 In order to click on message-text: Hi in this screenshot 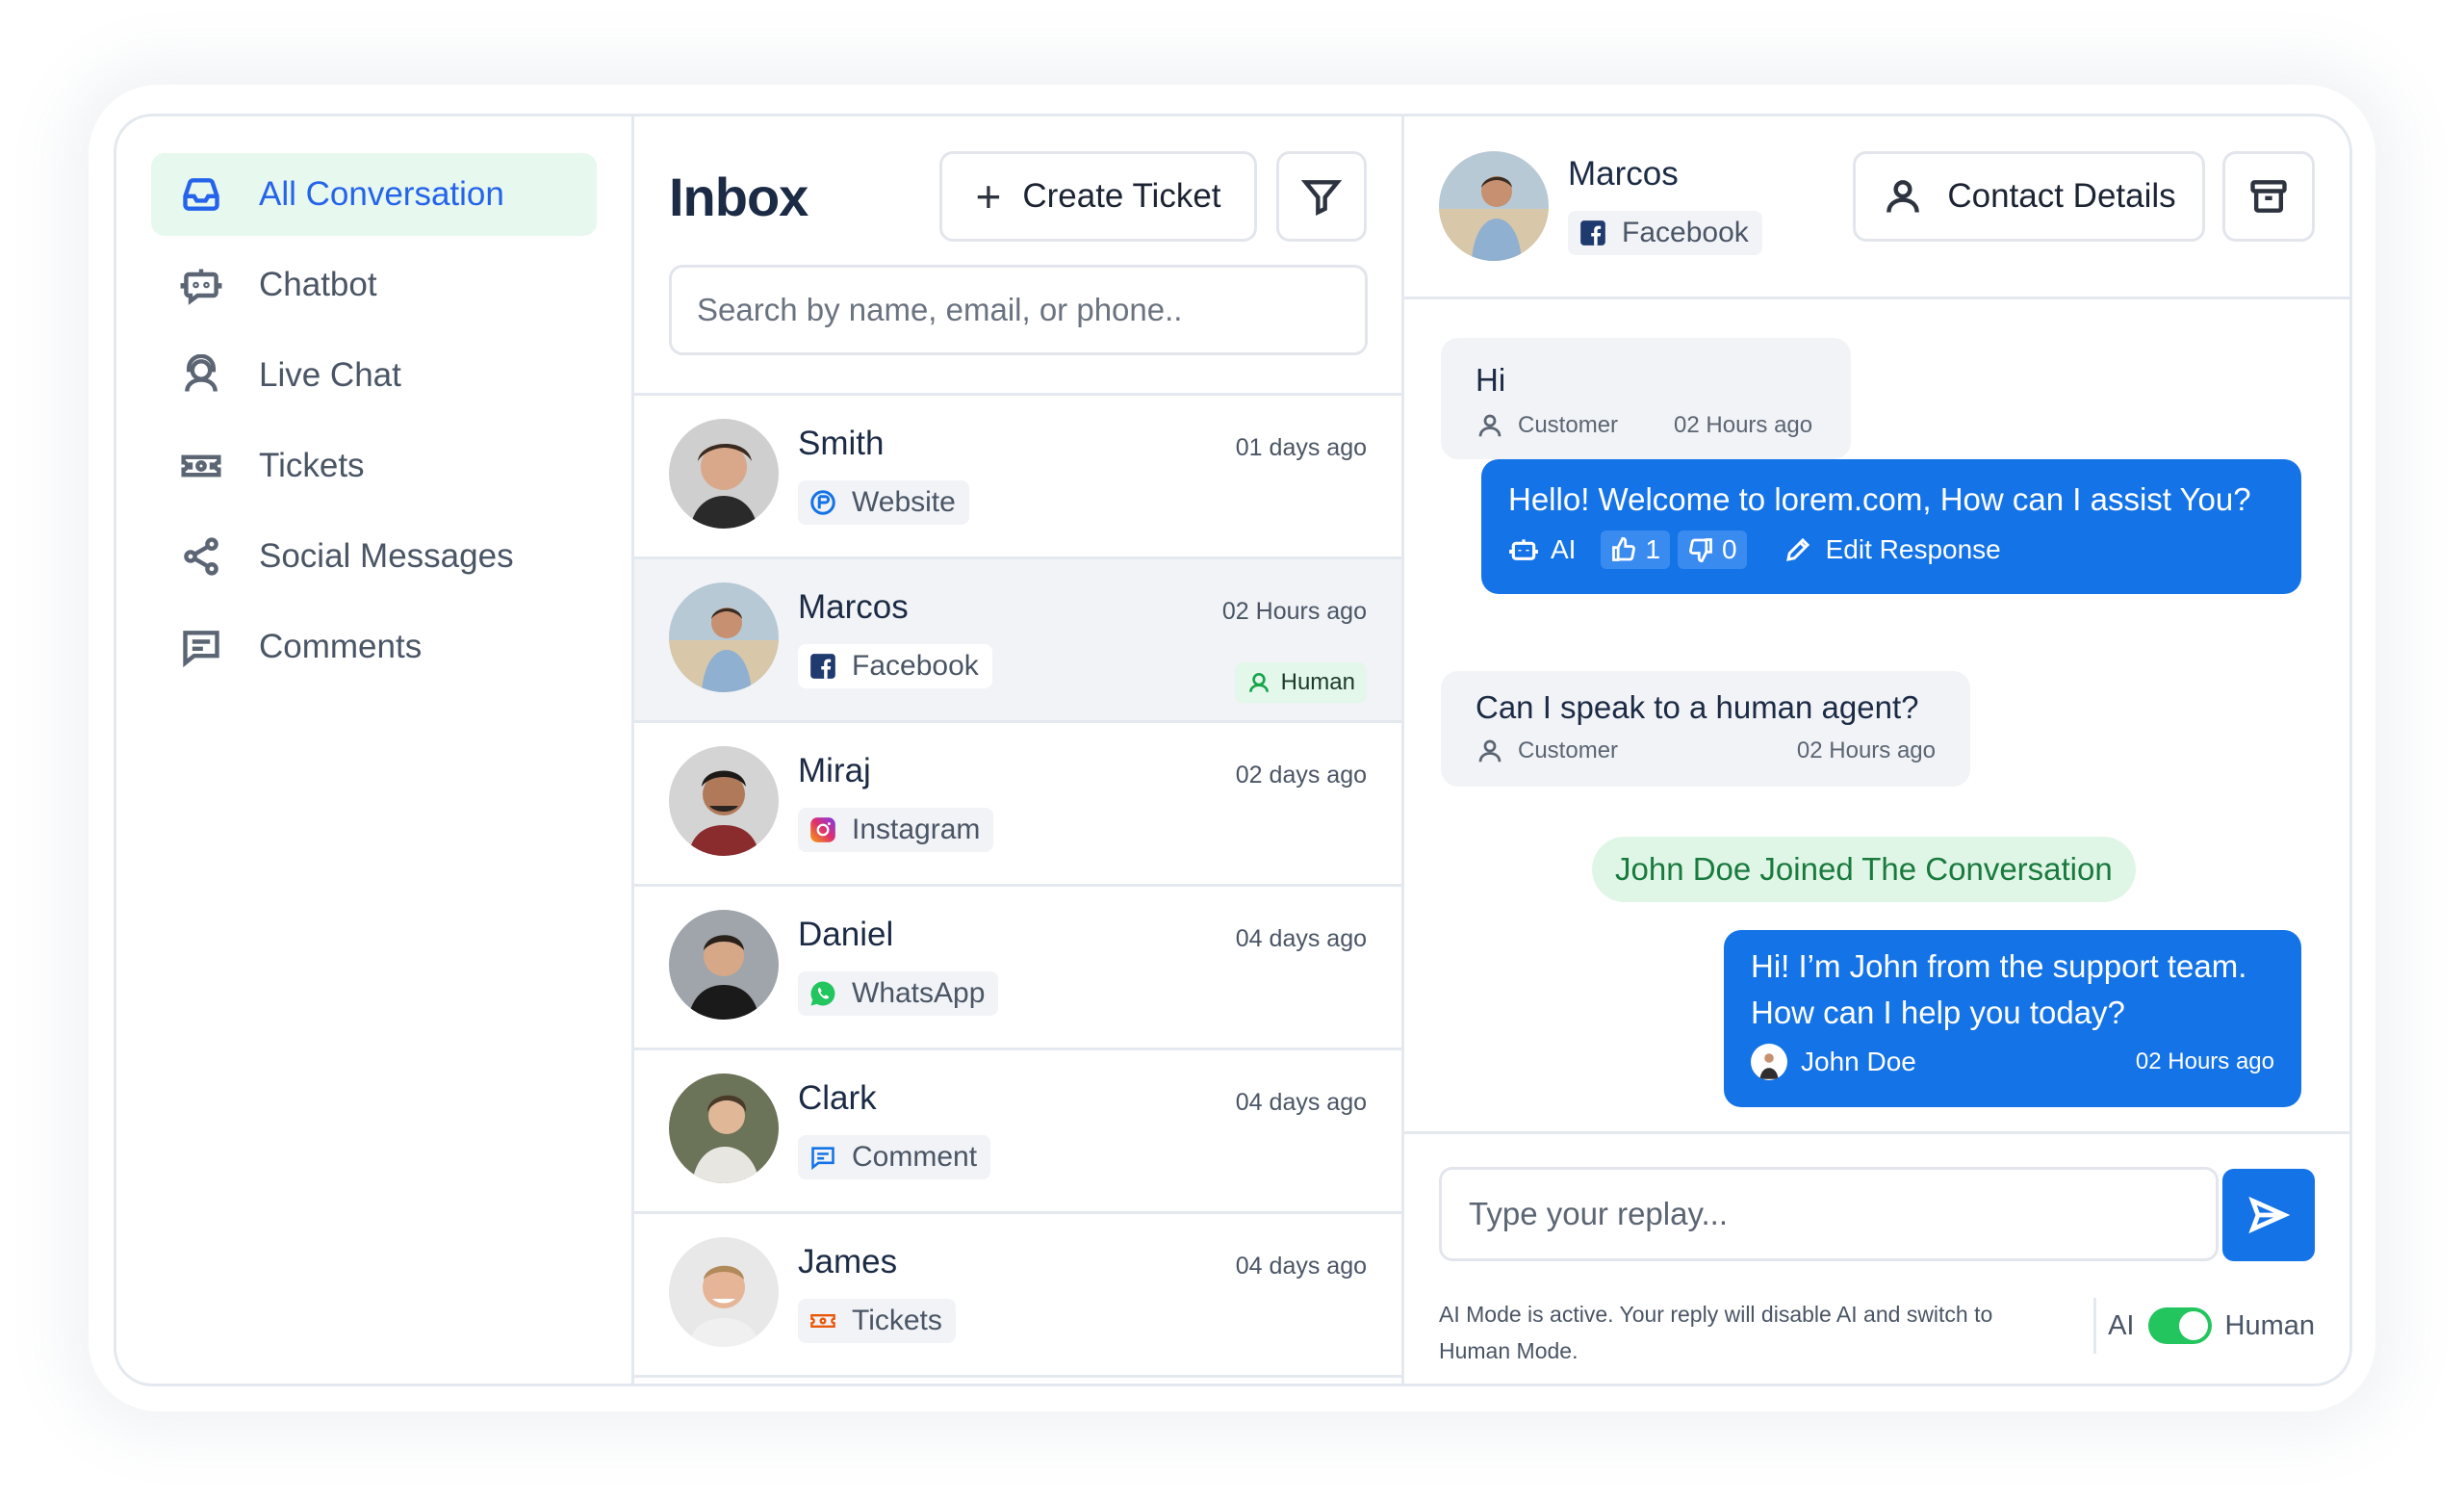, I will do `click(1491, 380)`.